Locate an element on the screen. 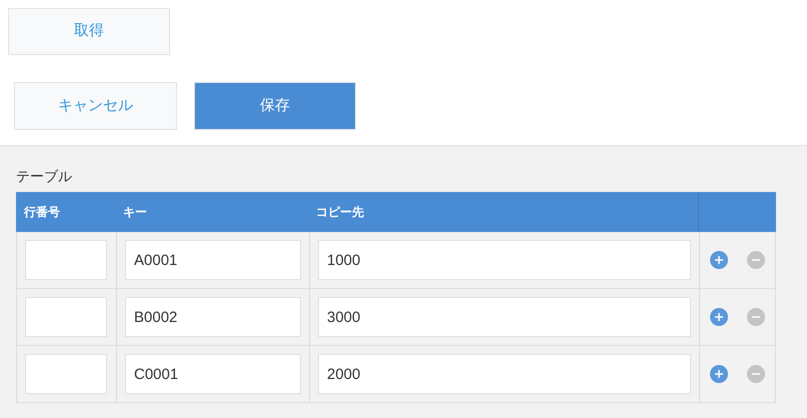 This screenshot has width=807, height=418. text-field: B0002 is located at coordinates (213, 317).